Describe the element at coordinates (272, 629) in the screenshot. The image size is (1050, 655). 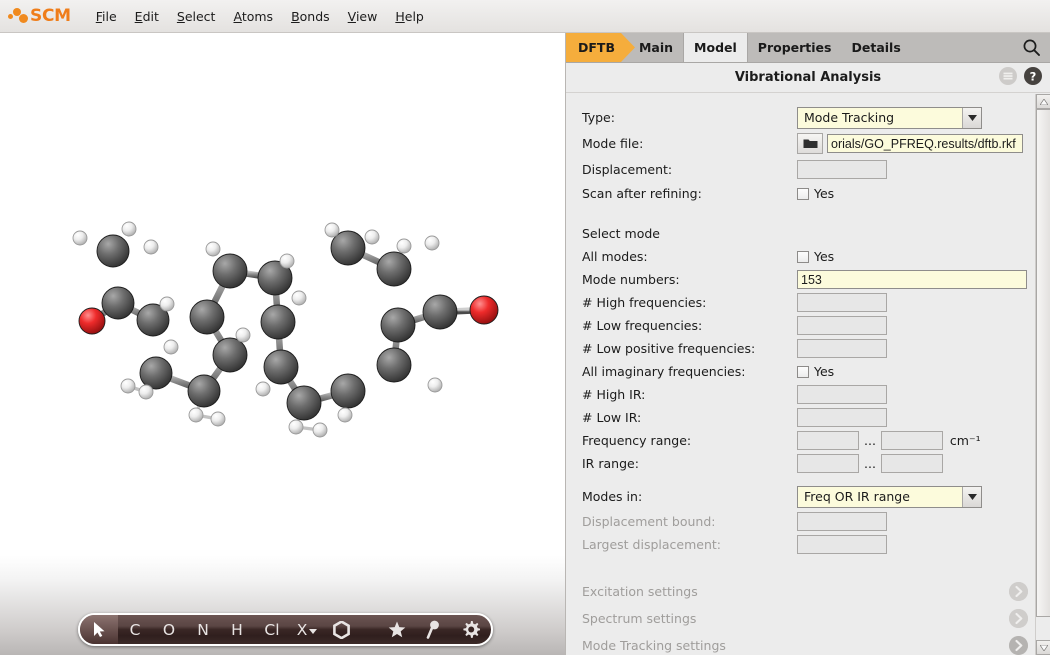
I see `chlorine-tool: Cl` at that location.